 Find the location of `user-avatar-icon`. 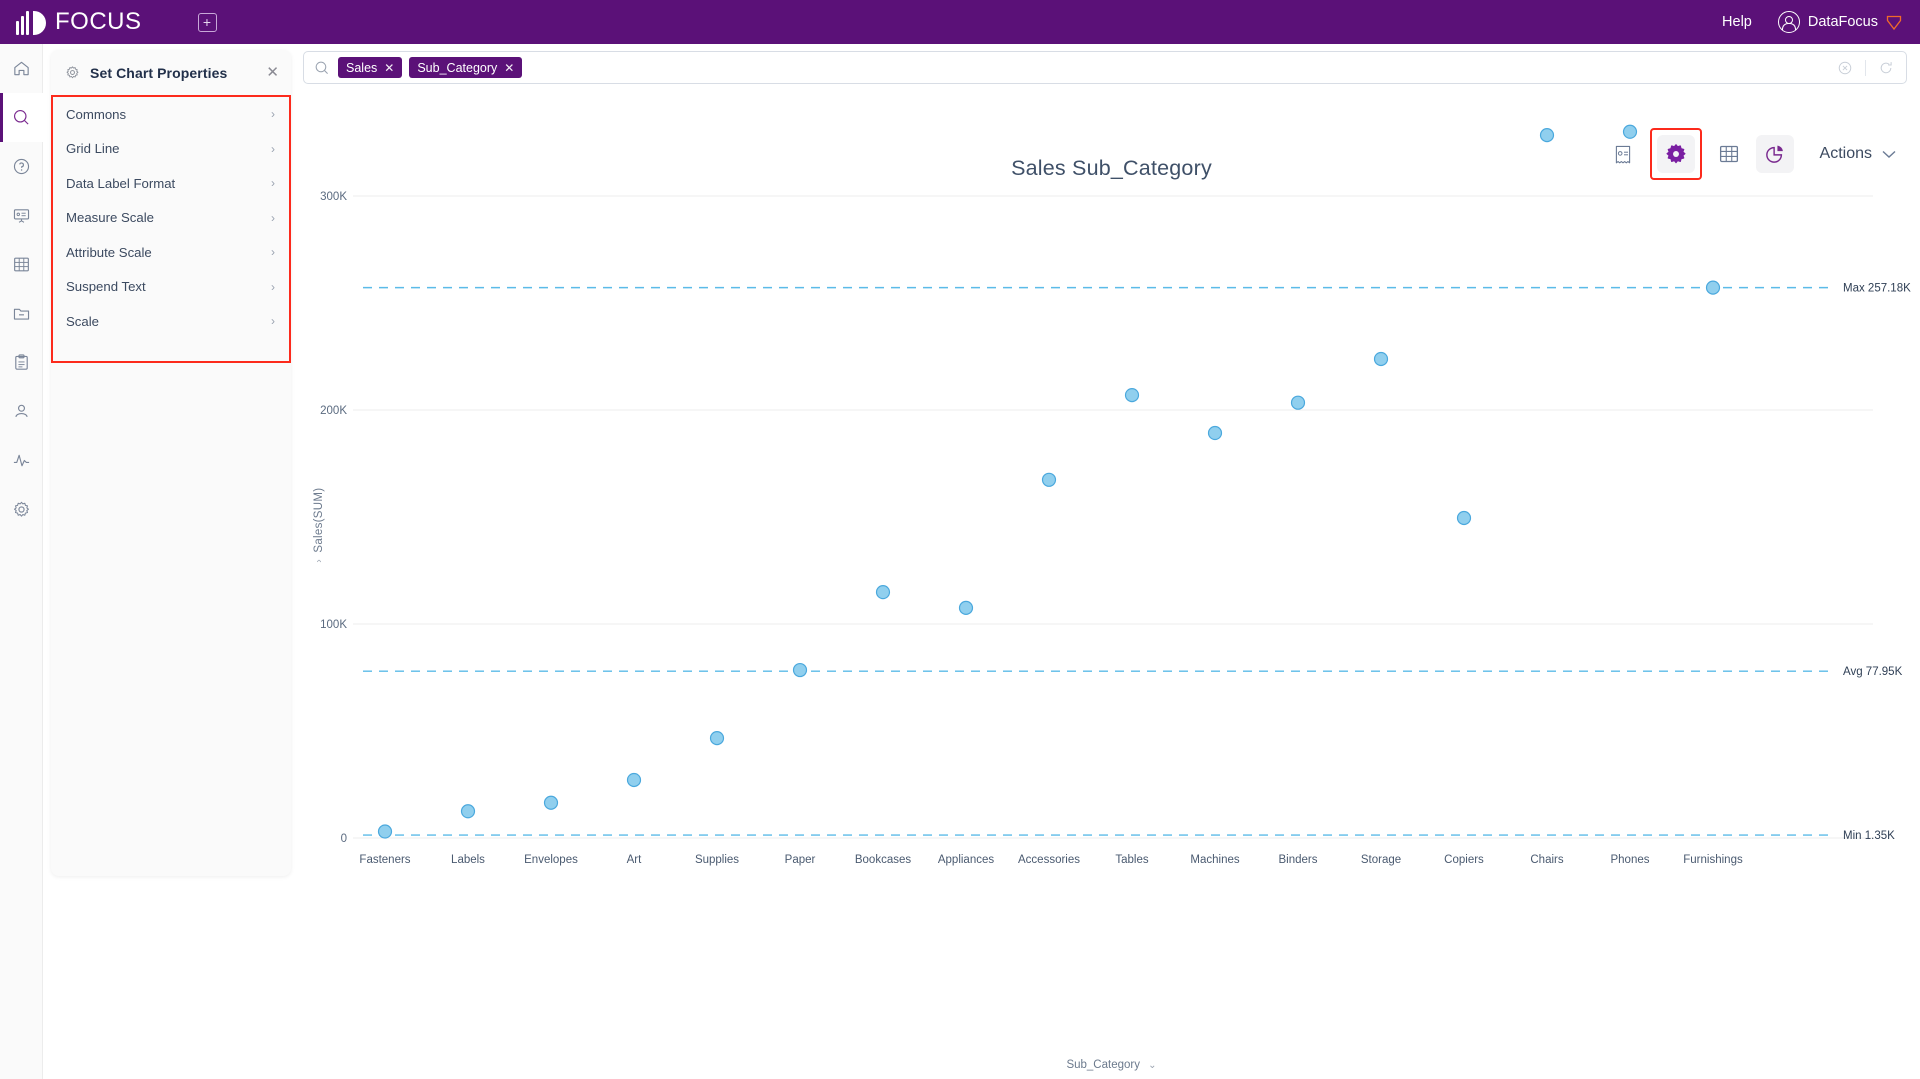

user-avatar-icon is located at coordinates (1788, 22).